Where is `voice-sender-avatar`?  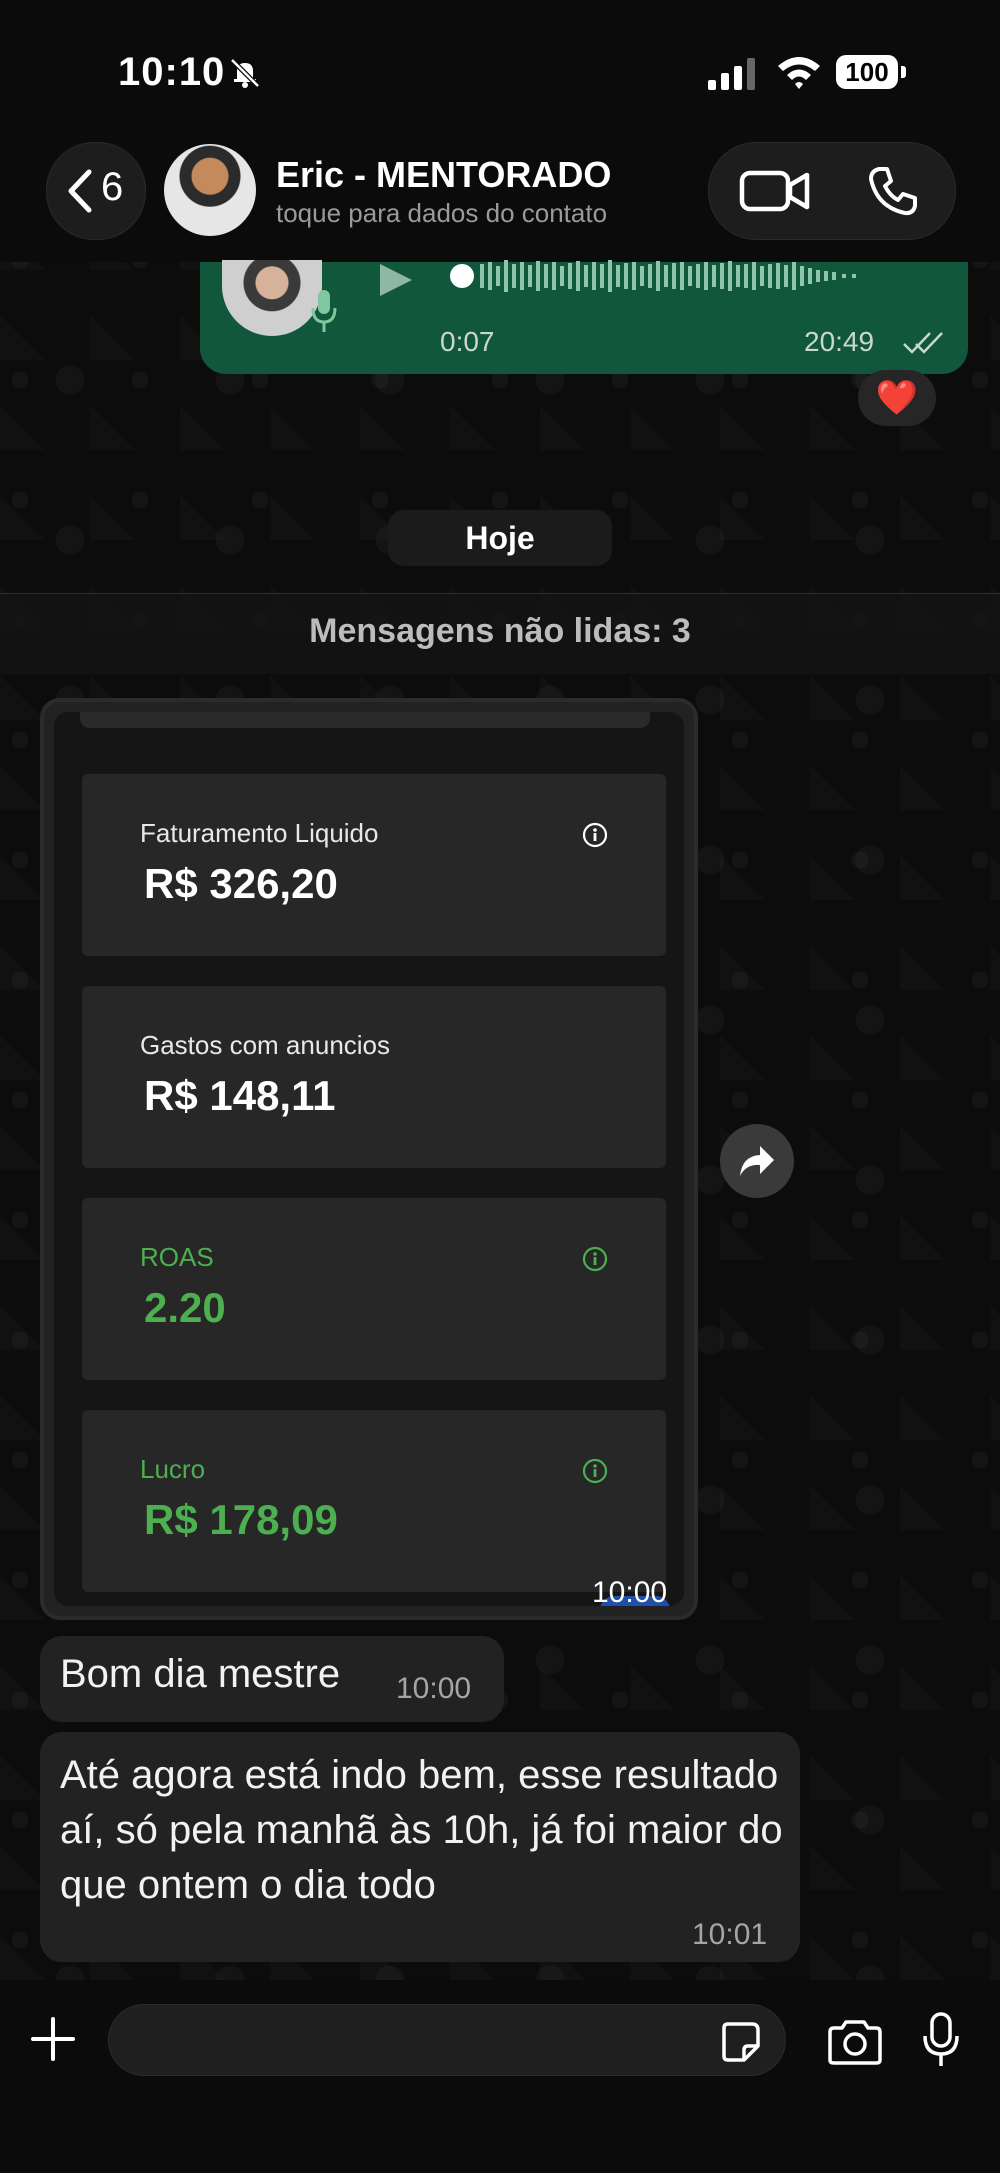
voice-sender-avatar is located at coordinates (272, 298).